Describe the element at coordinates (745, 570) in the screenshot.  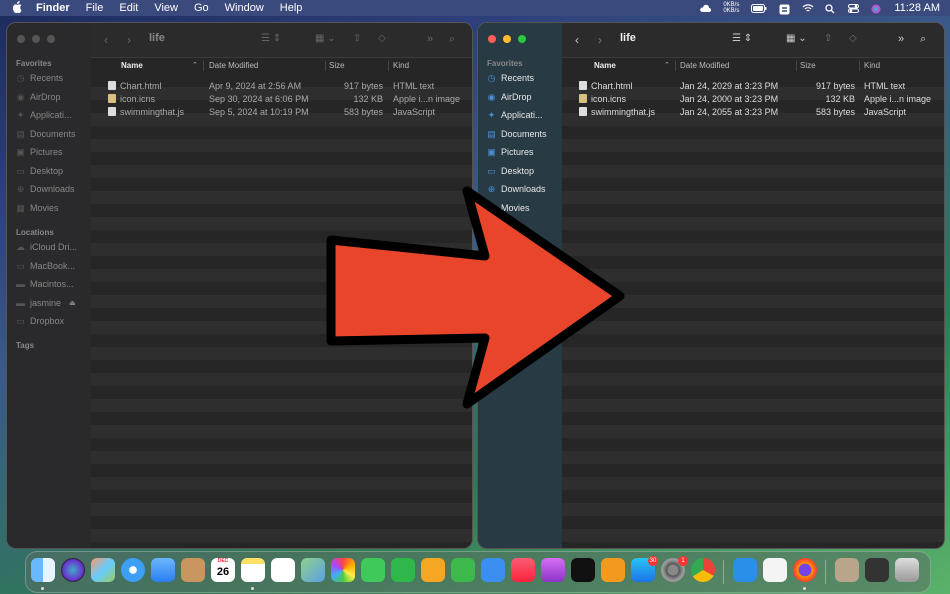
I see `vscode-icon` at that location.